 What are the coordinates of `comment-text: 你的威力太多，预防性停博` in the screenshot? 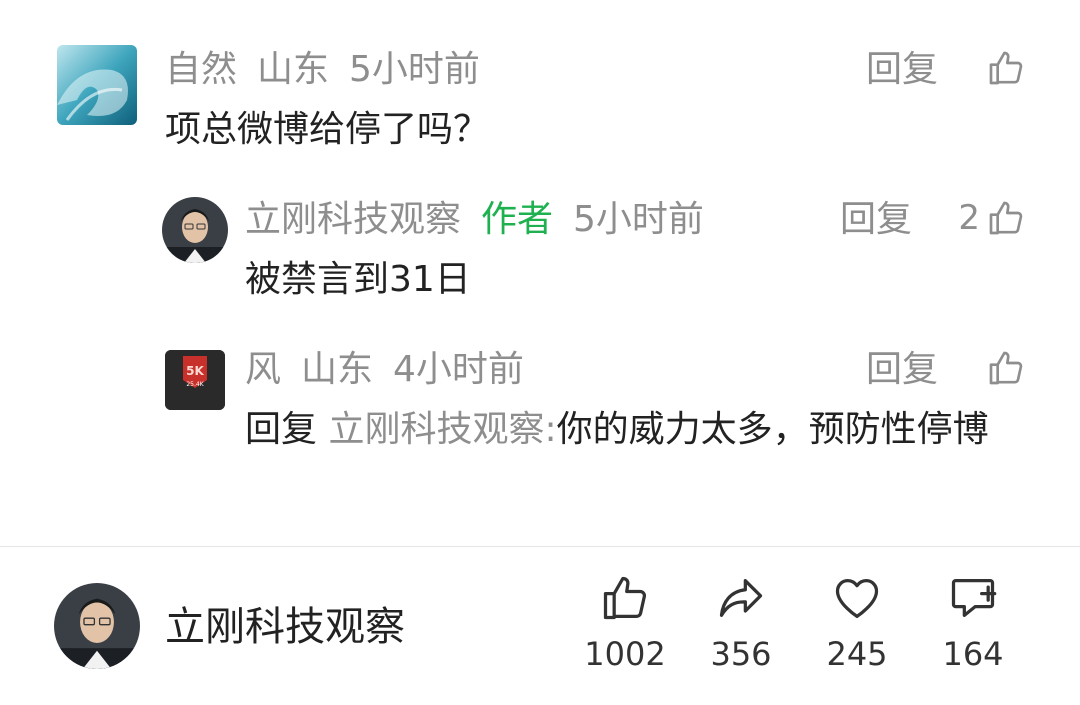 It's located at (772, 429).